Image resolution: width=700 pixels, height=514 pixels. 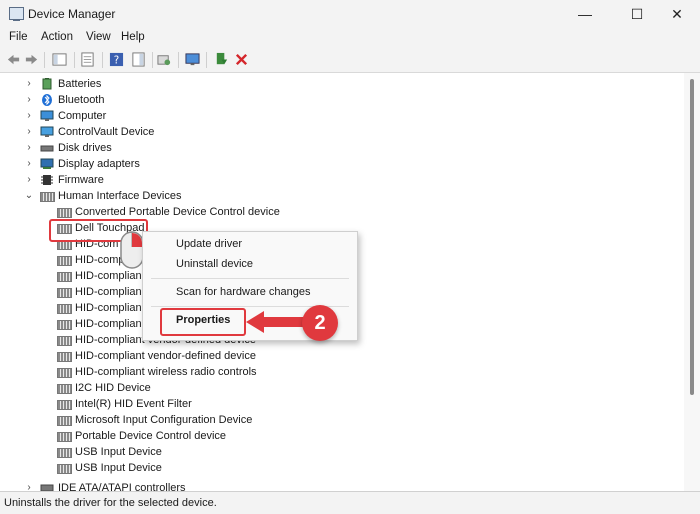 I want to click on tree-item-label: ControlVault Device, so click(x=106, y=132).